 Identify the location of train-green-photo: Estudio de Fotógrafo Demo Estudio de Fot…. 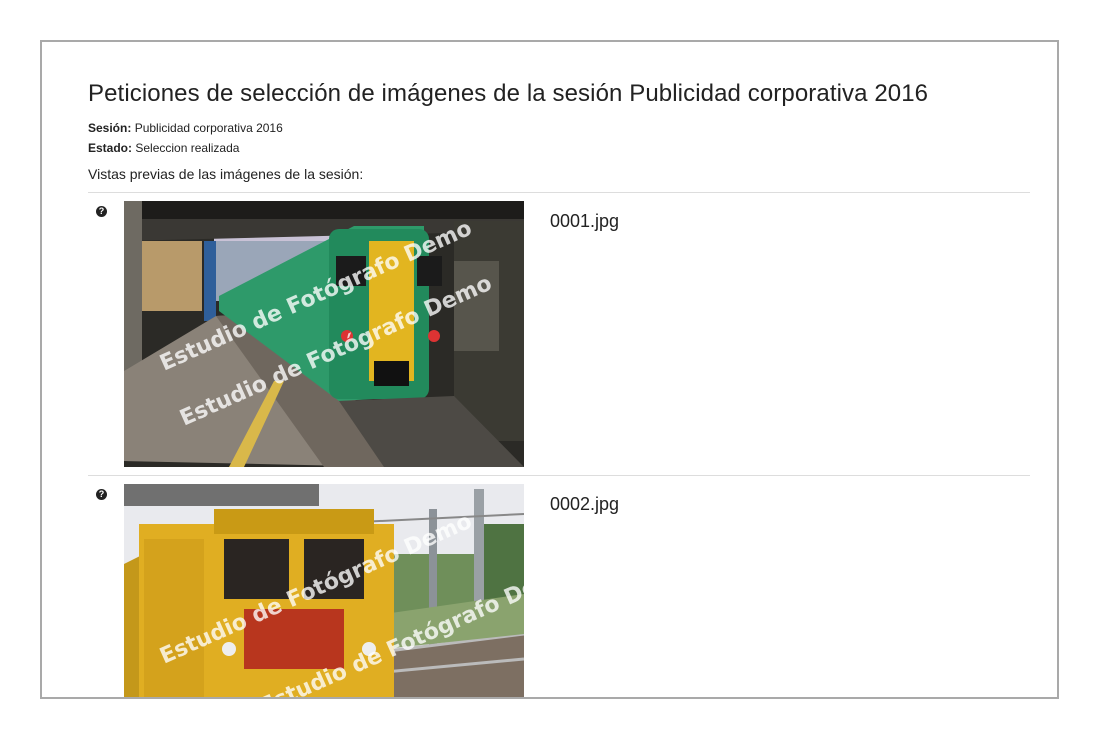
(324, 334).